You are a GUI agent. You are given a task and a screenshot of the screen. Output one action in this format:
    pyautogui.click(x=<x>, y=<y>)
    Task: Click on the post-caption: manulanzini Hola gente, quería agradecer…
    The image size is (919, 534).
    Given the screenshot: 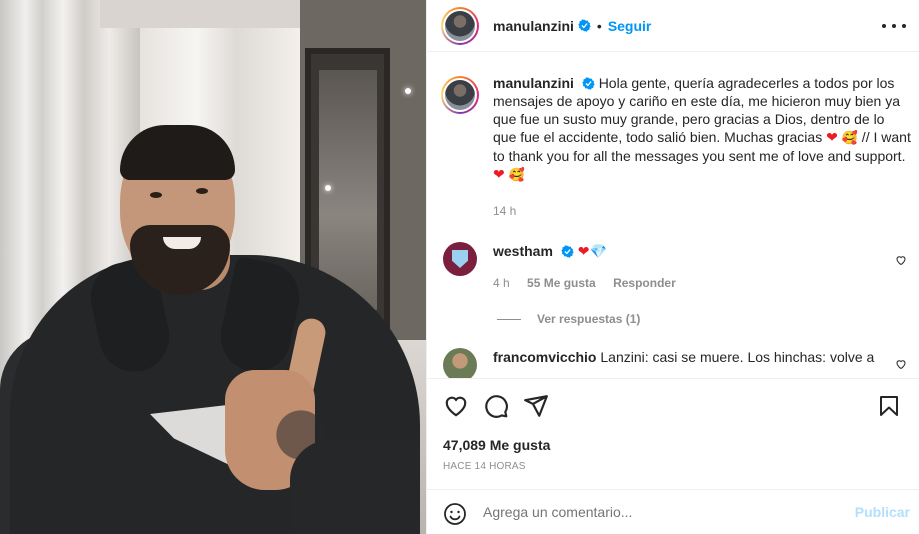 What is the action you would take?
    pyautogui.click(x=676, y=129)
    